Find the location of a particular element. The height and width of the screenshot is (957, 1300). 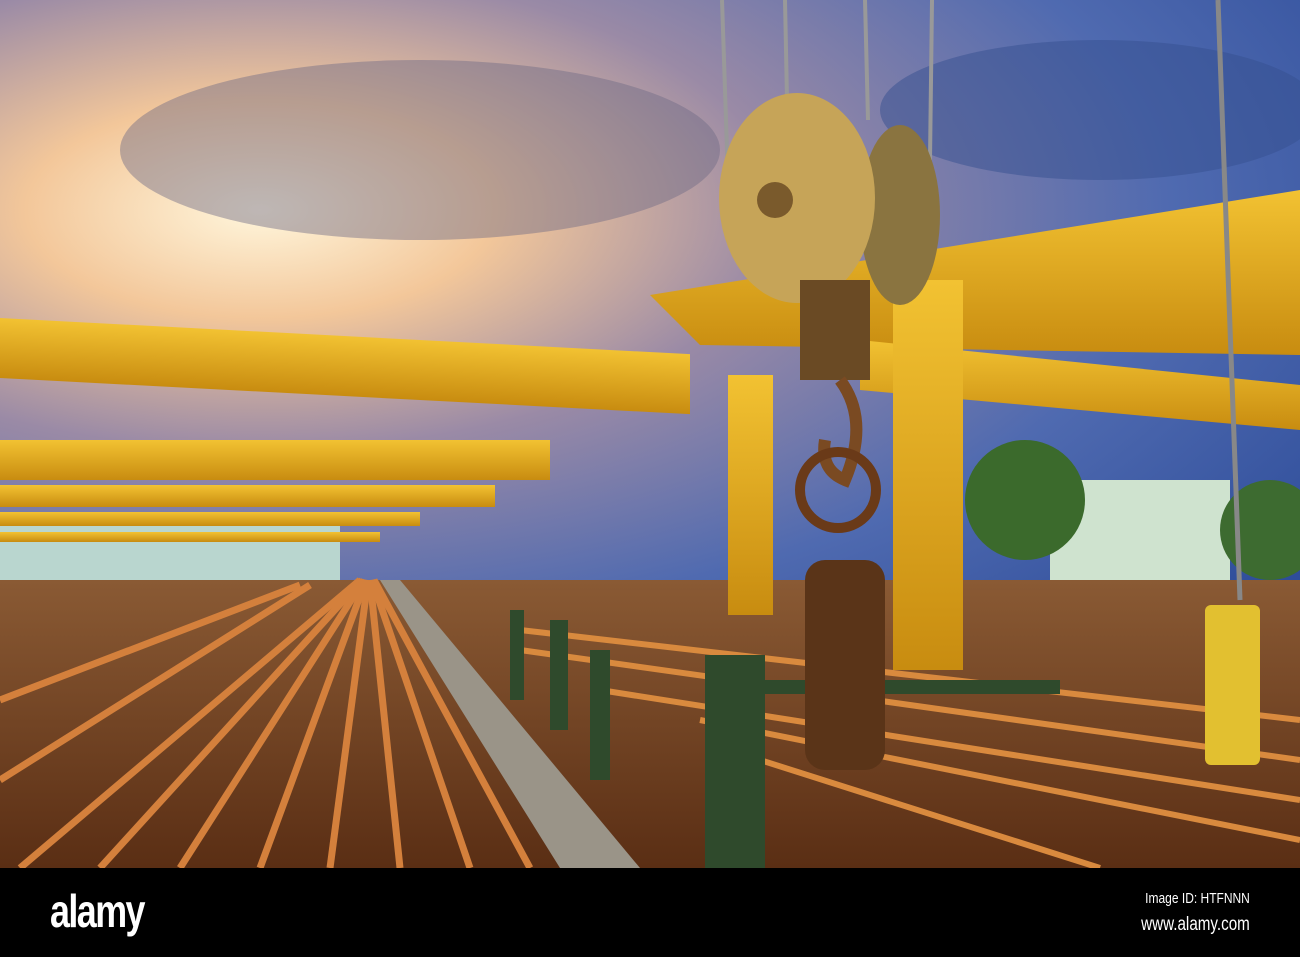

alamy-logo: alamy is located at coordinates (98, 911).